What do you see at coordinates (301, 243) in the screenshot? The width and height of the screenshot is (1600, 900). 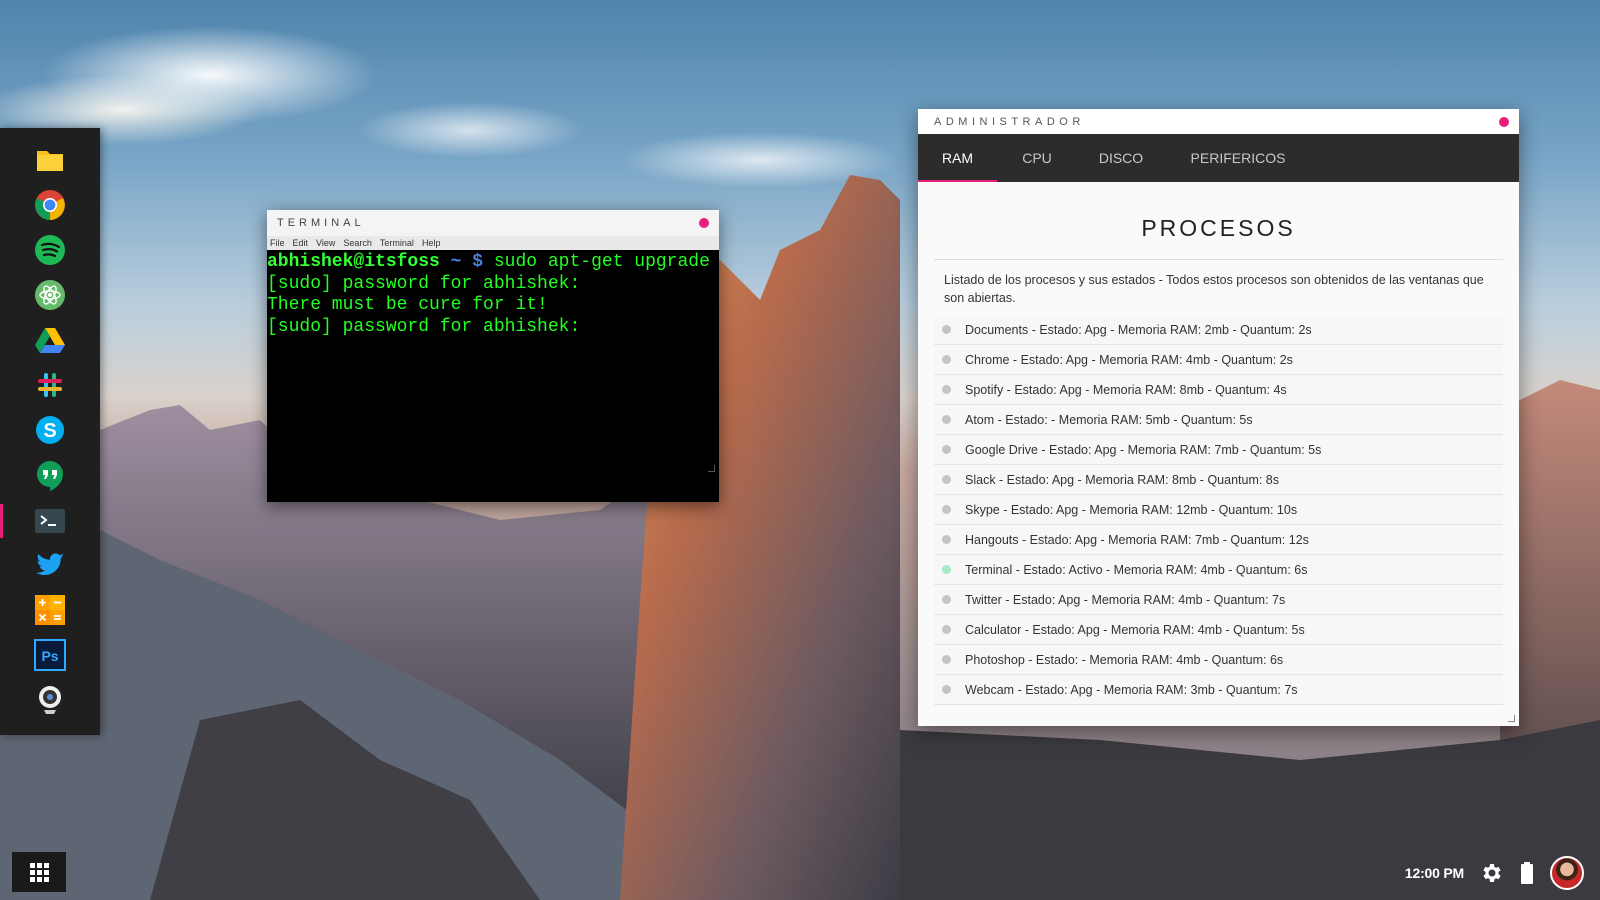 I see `menu-edit: Edit` at bounding box center [301, 243].